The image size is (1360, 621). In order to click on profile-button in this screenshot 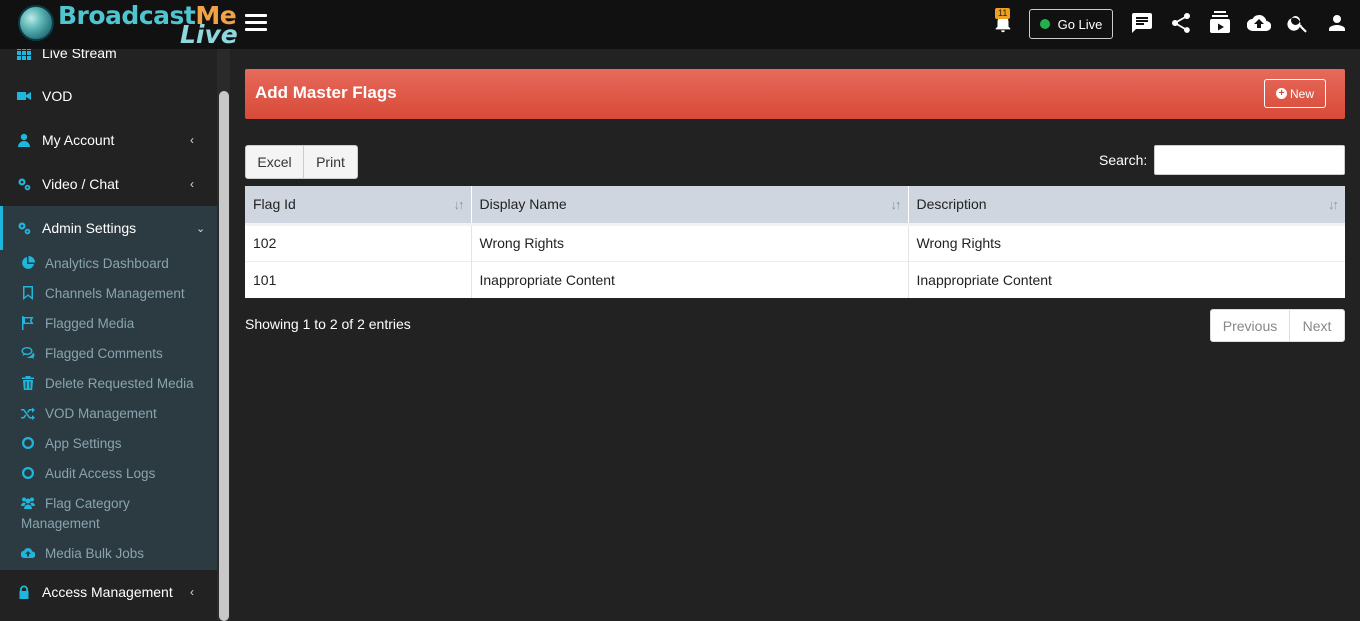, I will do `click(1337, 23)`.